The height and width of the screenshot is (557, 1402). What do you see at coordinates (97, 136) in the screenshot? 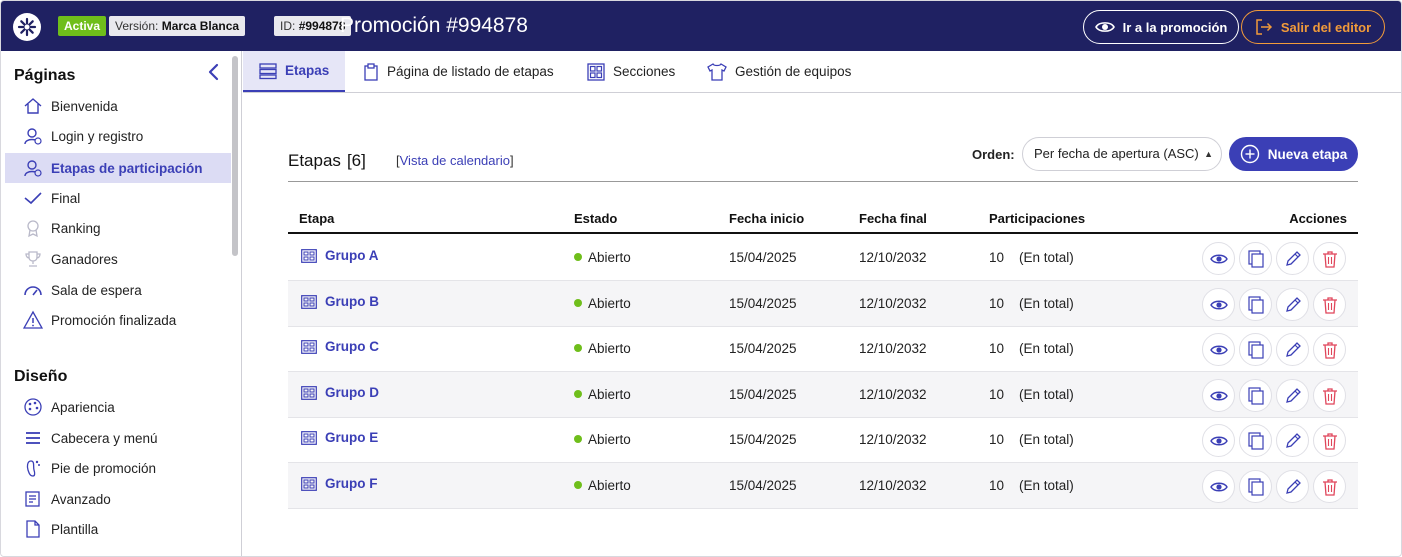
I see `sidebar-item-label: Login y registro` at bounding box center [97, 136].